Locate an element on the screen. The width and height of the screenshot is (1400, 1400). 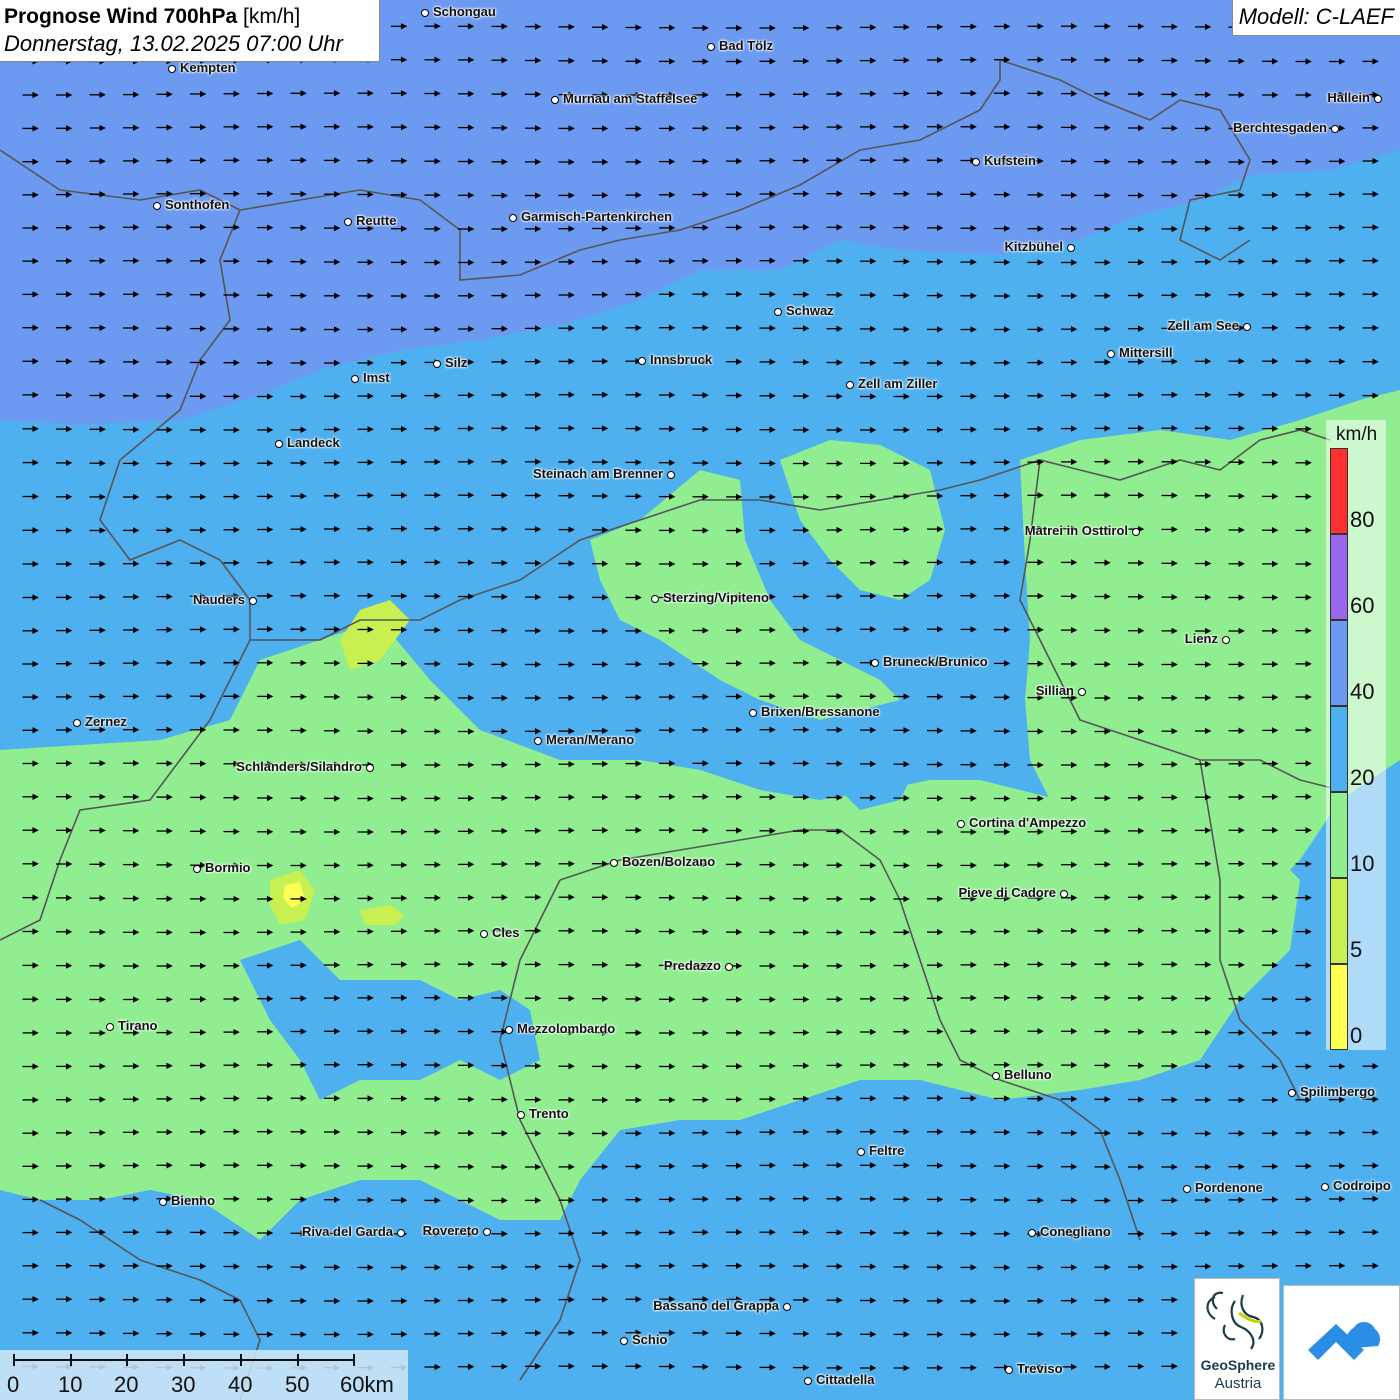
scale-tick-40: 40 is located at coordinates (240, 1384).